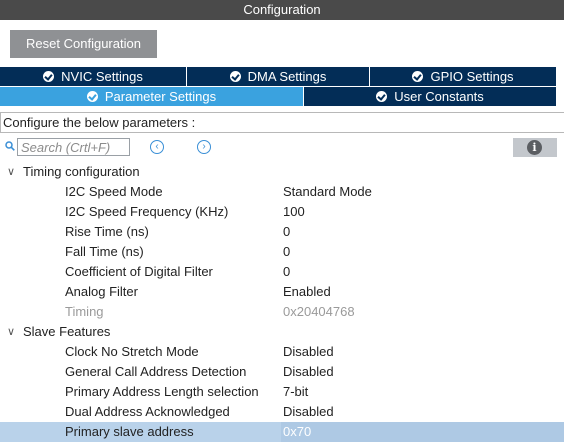  I want to click on param-value: Standard Mode, so click(327, 191).